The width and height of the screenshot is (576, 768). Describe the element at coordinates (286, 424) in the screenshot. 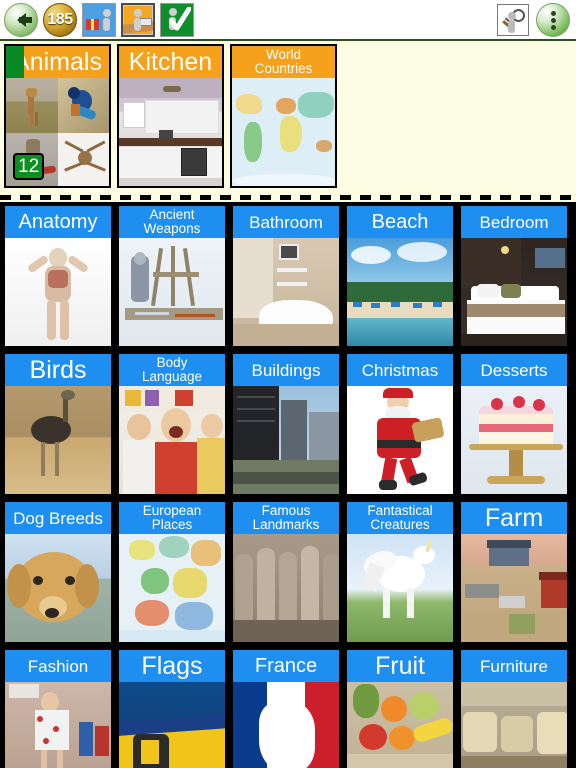

I see `category-tile-buildings: Buildings` at that location.